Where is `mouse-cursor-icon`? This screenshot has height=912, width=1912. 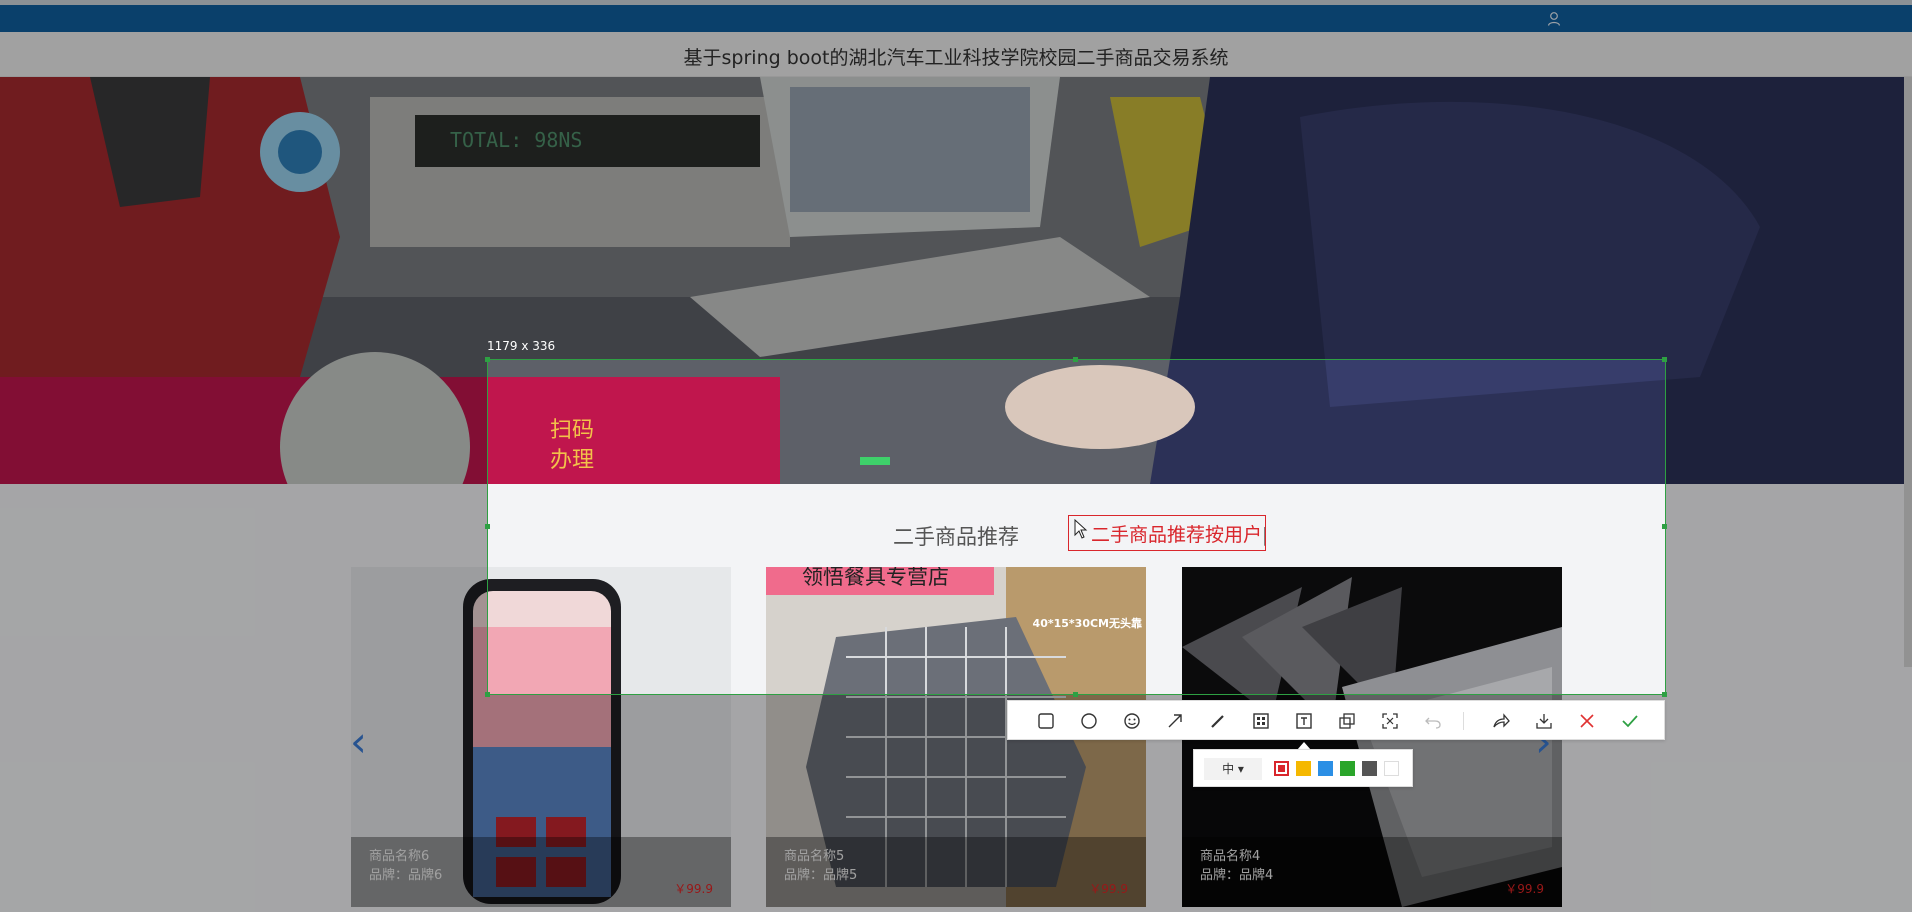
mouse-cursor-icon is located at coordinates (1081, 530).